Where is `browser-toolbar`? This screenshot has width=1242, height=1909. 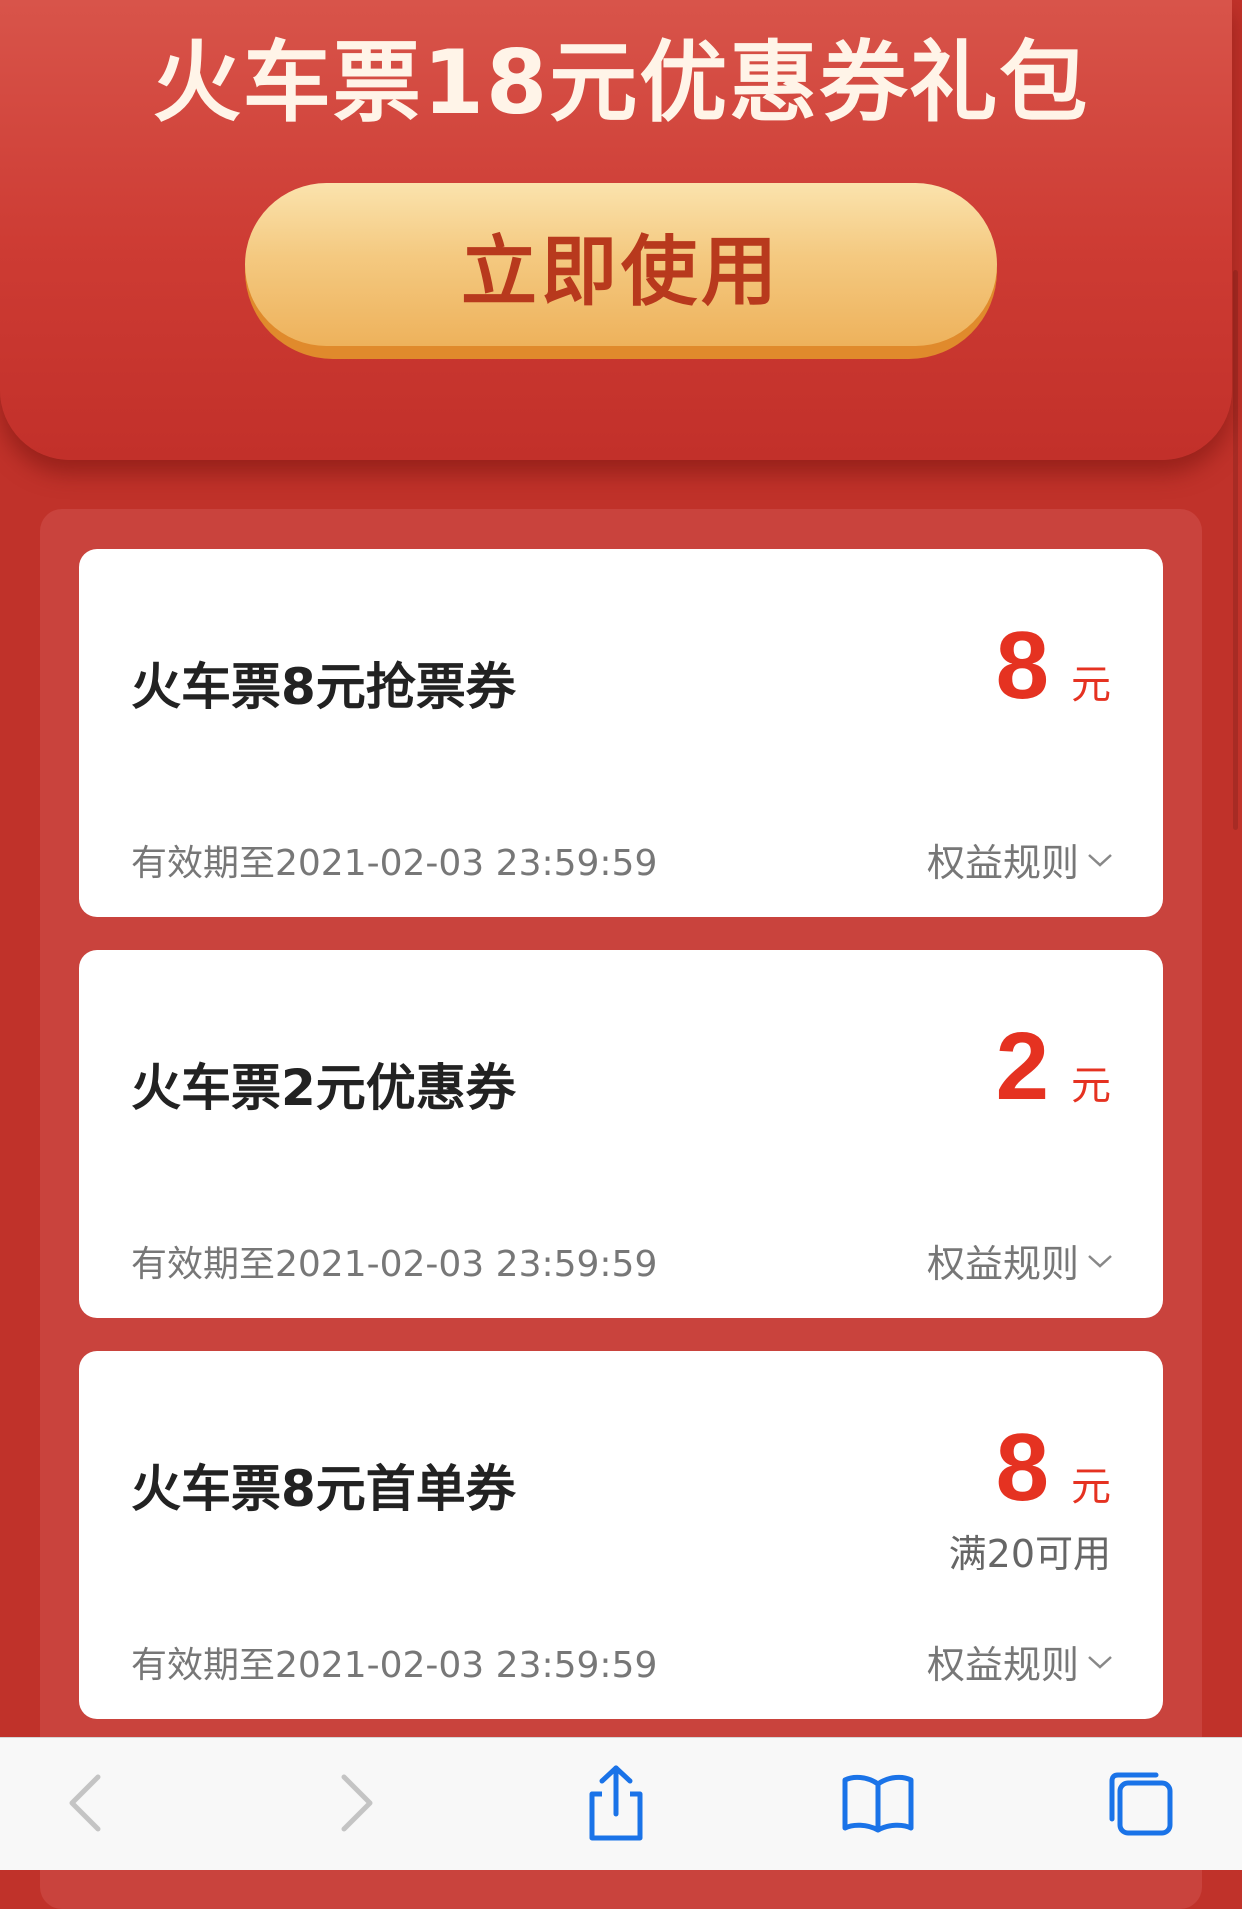
browser-toolbar is located at coordinates (621, 1803).